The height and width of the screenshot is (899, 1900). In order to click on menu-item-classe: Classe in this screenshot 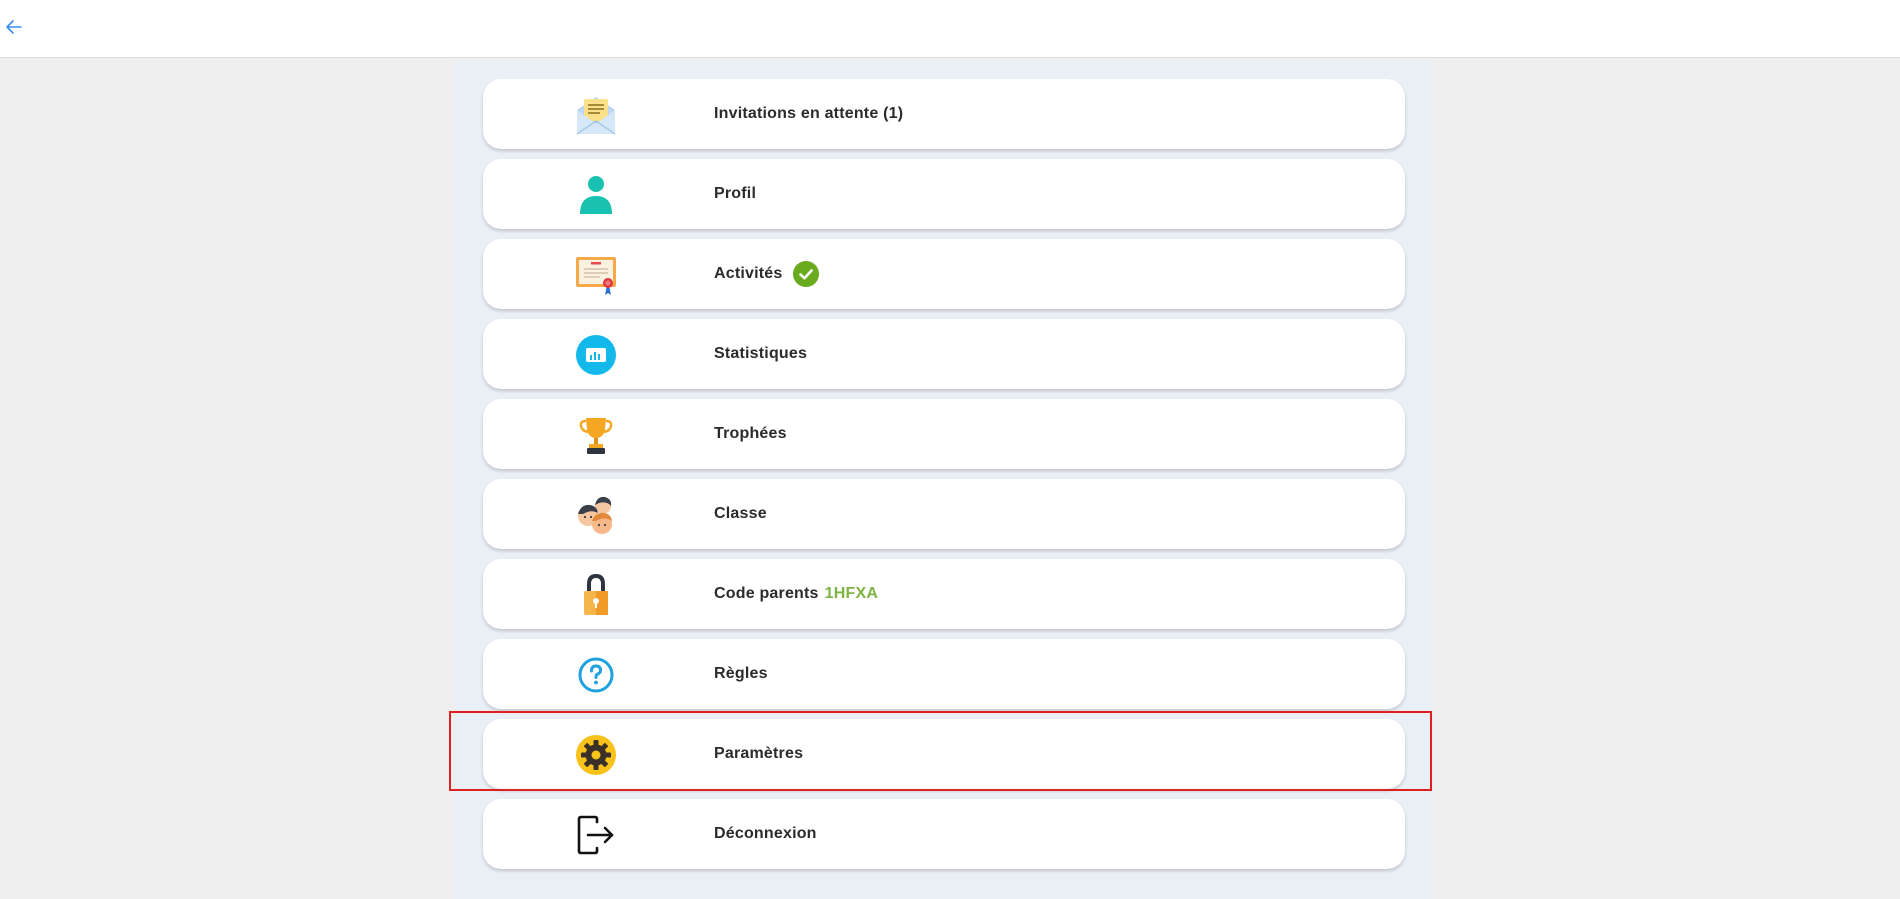, I will do `click(944, 514)`.